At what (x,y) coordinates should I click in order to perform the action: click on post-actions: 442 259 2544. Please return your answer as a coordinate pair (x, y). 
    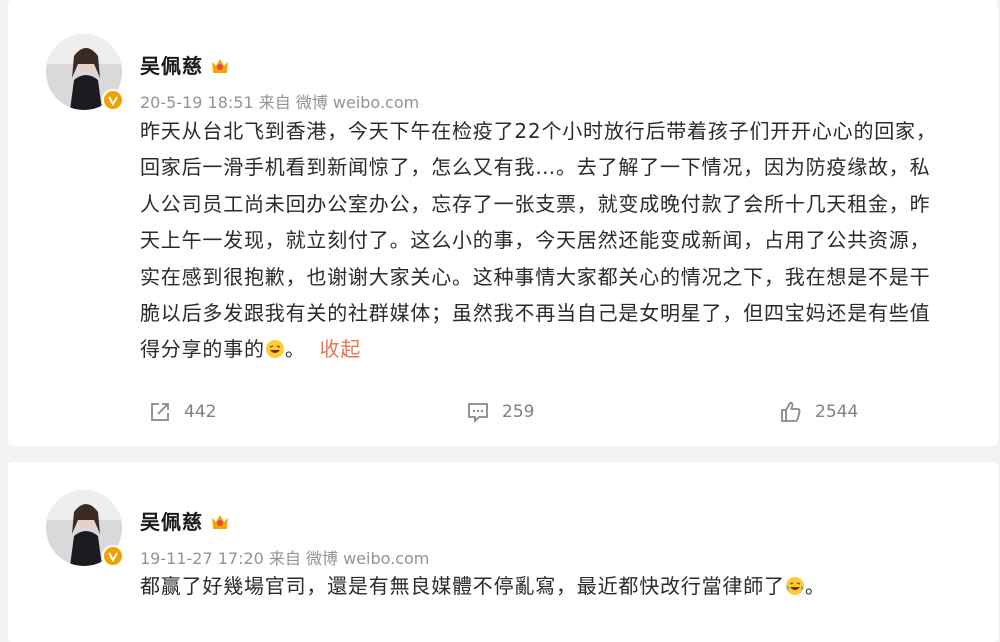
    Looking at the image, I should click on (503, 415).